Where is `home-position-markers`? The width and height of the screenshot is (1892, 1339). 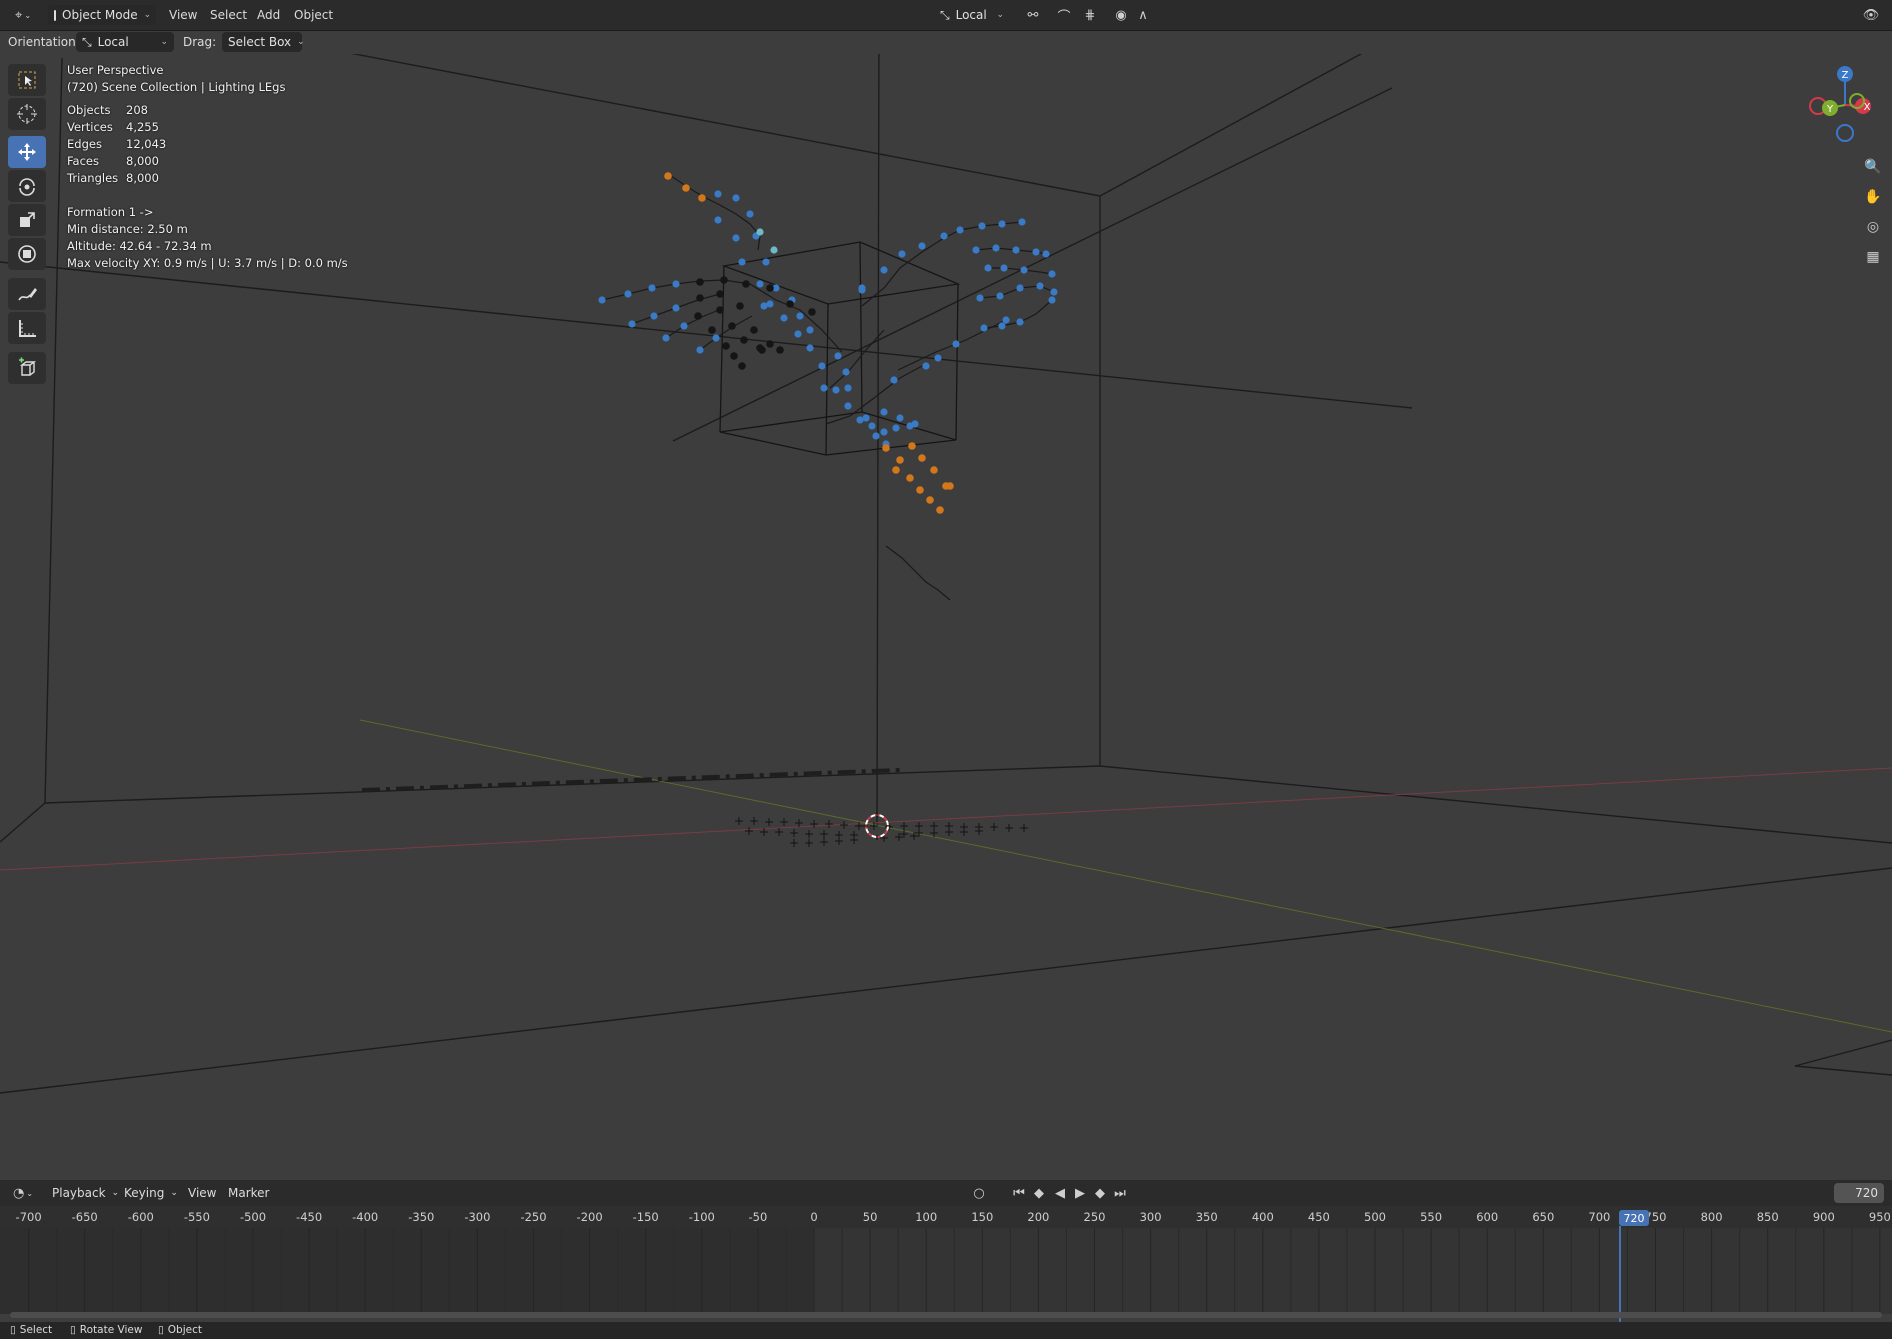 home-position-markers is located at coordinates (881, 832).